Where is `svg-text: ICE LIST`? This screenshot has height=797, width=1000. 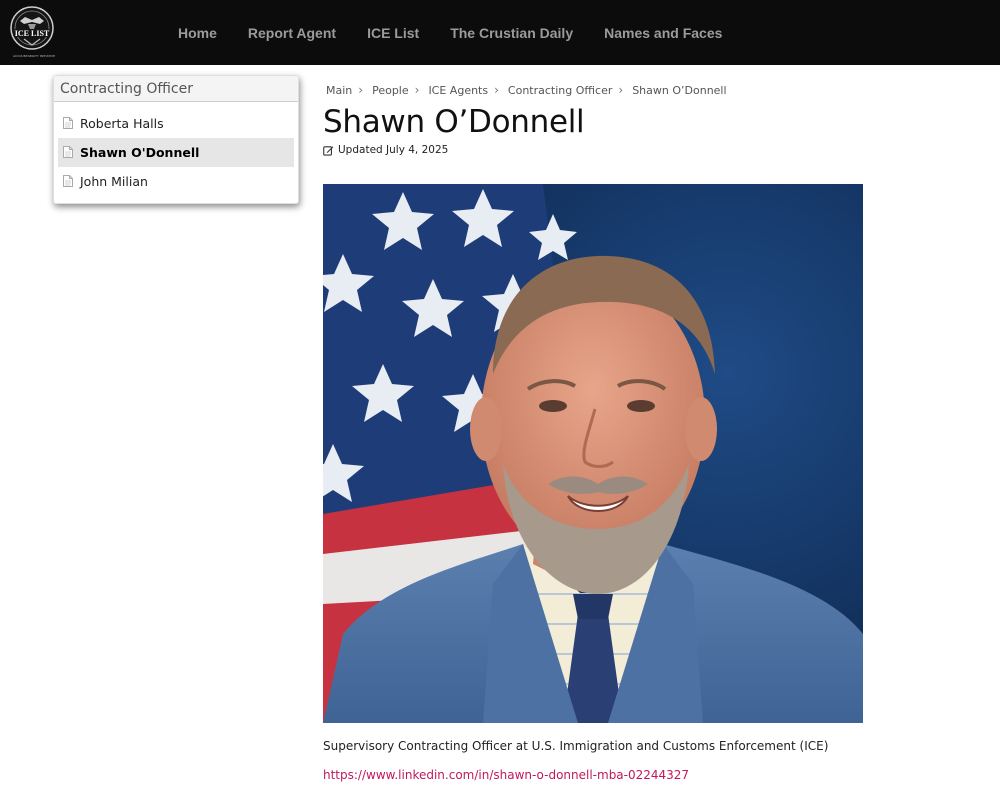 svg-text: ICE LIST is located at coordinates (32, 33).